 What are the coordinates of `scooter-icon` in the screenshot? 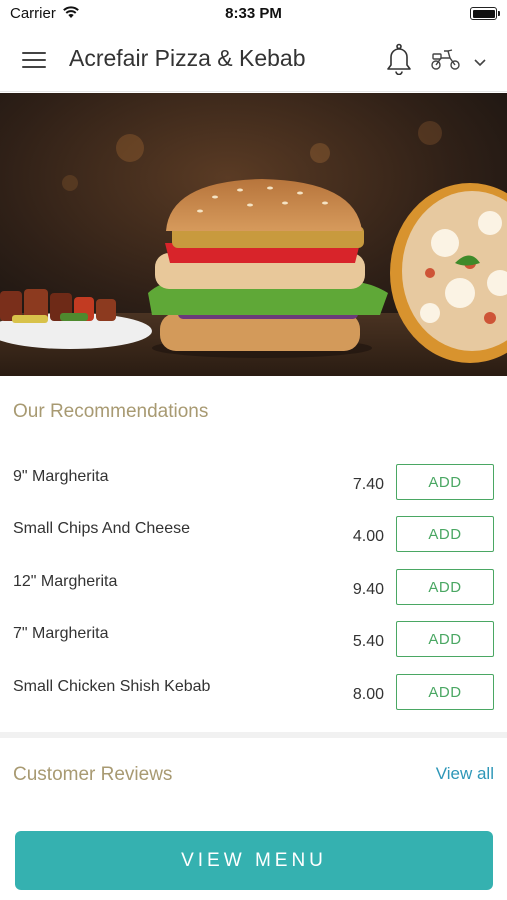 It's located at (446, 61).